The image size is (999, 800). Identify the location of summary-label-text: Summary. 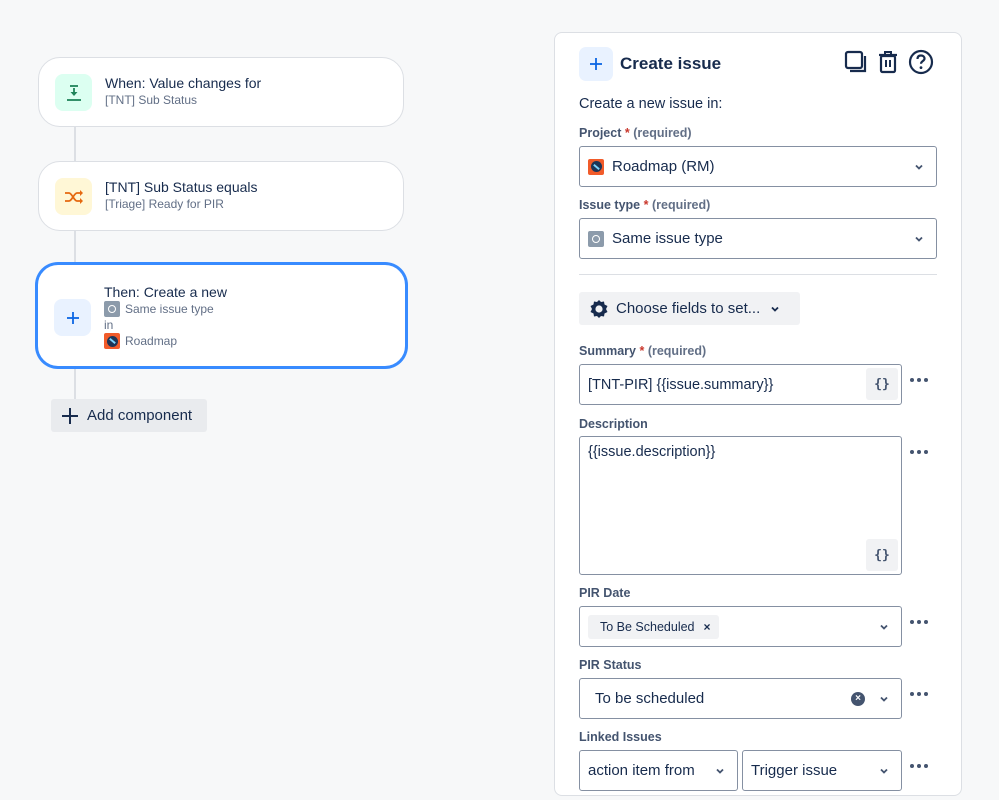
(607, 351).